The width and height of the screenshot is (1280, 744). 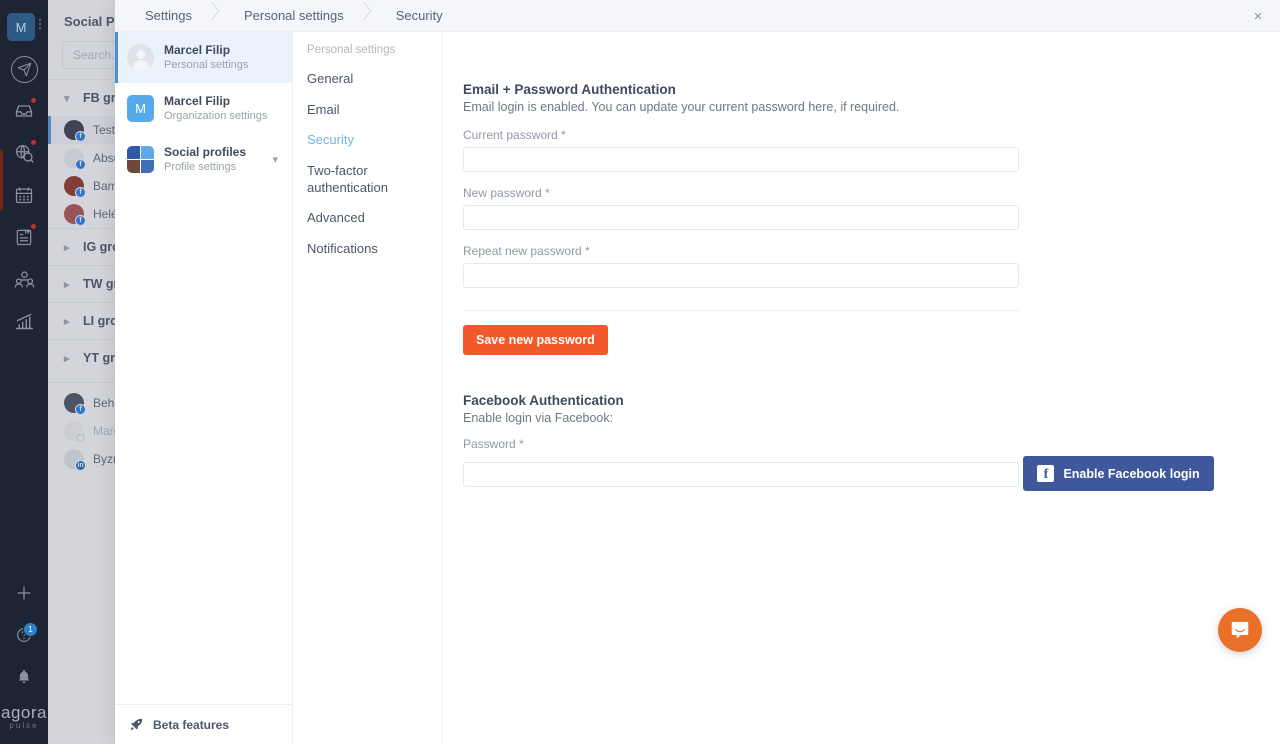 I want to click on repeat-new-password-label: Repeat new password *, so click(x=526, y=251).